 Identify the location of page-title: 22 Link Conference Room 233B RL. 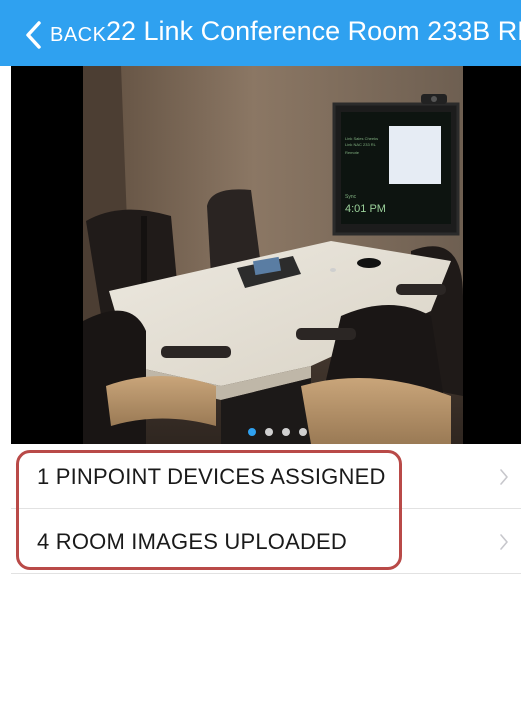
(313, 31).